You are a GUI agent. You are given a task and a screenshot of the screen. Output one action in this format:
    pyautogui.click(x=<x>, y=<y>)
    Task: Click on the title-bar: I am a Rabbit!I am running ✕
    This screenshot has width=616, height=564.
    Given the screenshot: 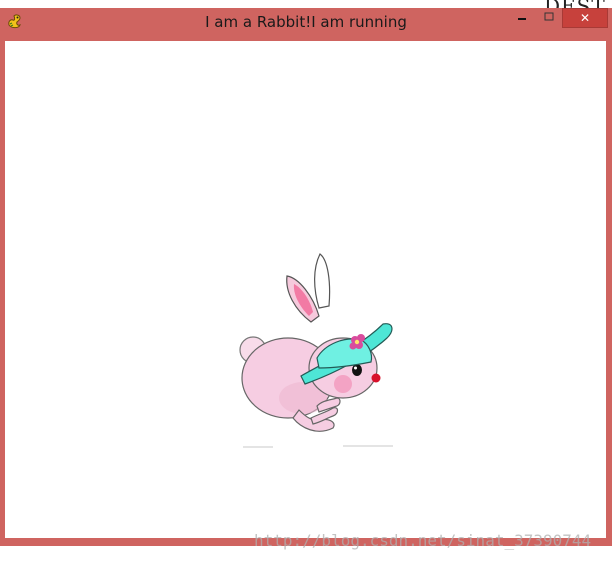 What is the action you would take?
    pyautogui.click(x=306, y=24)
    